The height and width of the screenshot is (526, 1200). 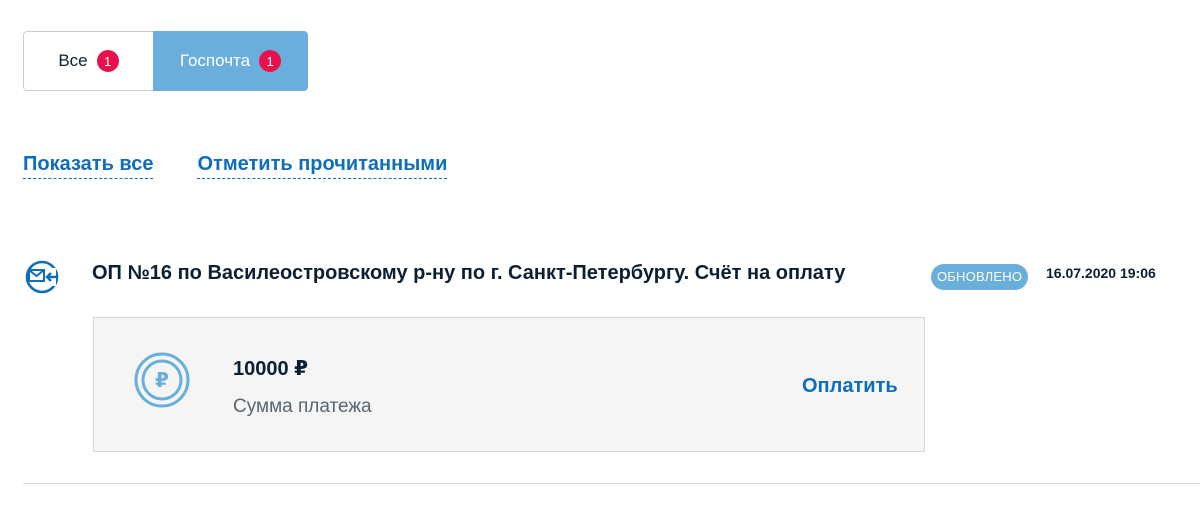 I want to click on status-badge: ОБНОВЛЕНО, so click(x=980, y=277).